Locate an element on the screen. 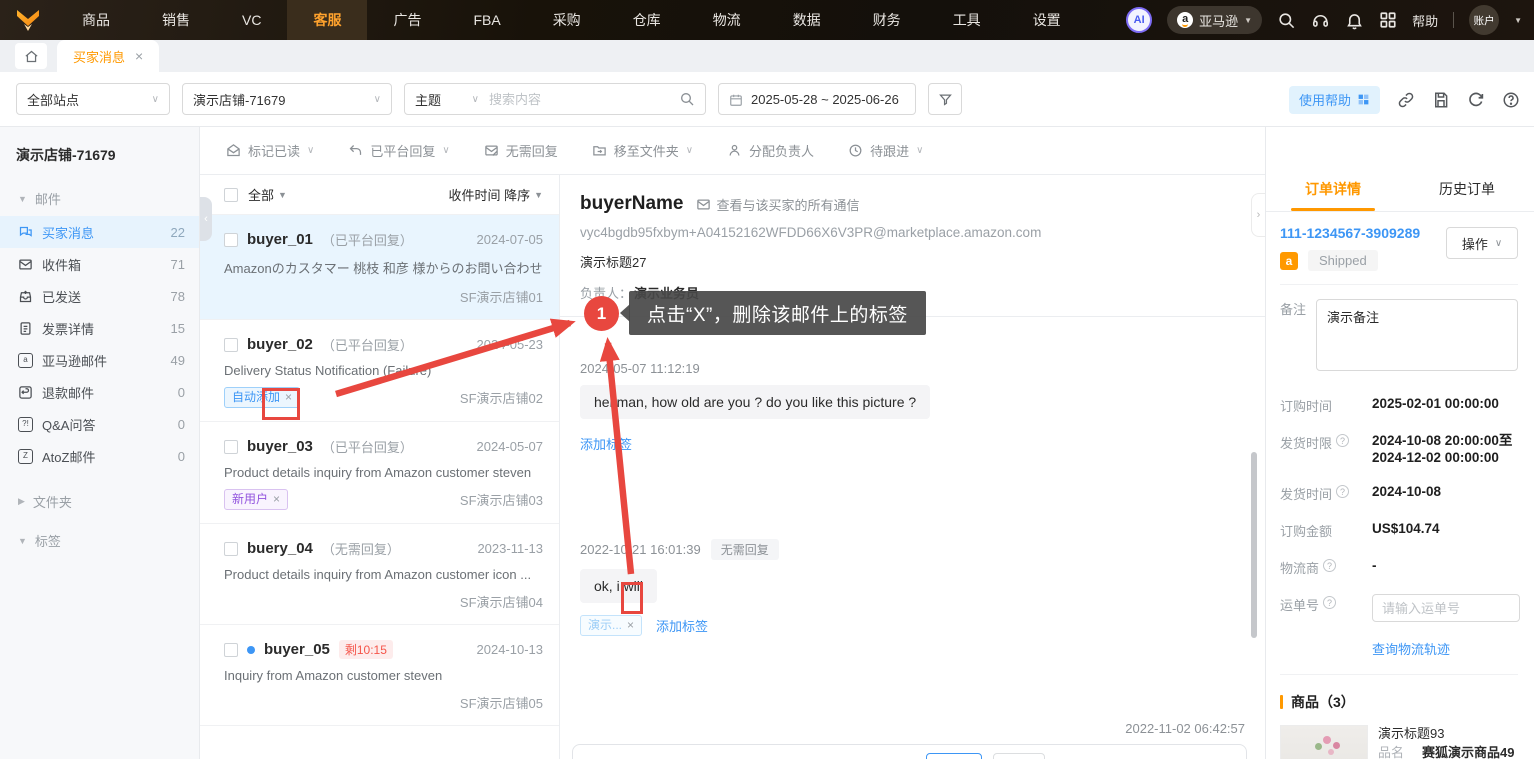 This screenshot has height=759, width=1534. nav-item-ads: 广告 is located at coordinates (407, 20).